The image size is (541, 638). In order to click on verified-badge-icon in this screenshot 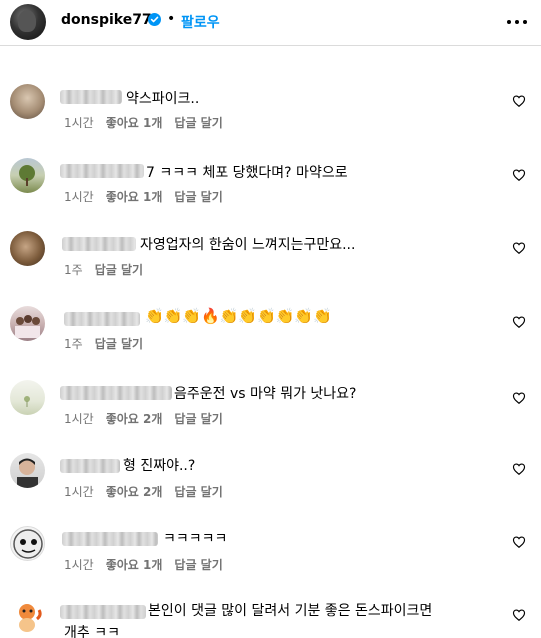, I will do `click(154, 19)`.